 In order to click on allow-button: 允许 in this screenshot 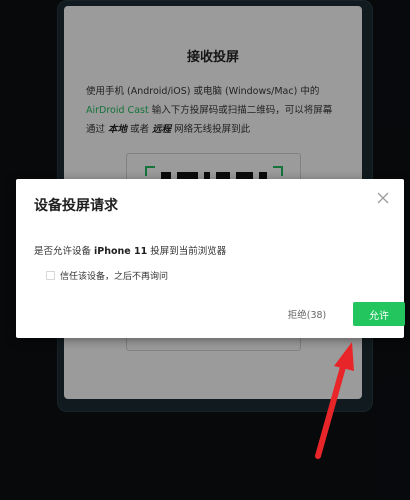, I will do `click(379, 314)`.